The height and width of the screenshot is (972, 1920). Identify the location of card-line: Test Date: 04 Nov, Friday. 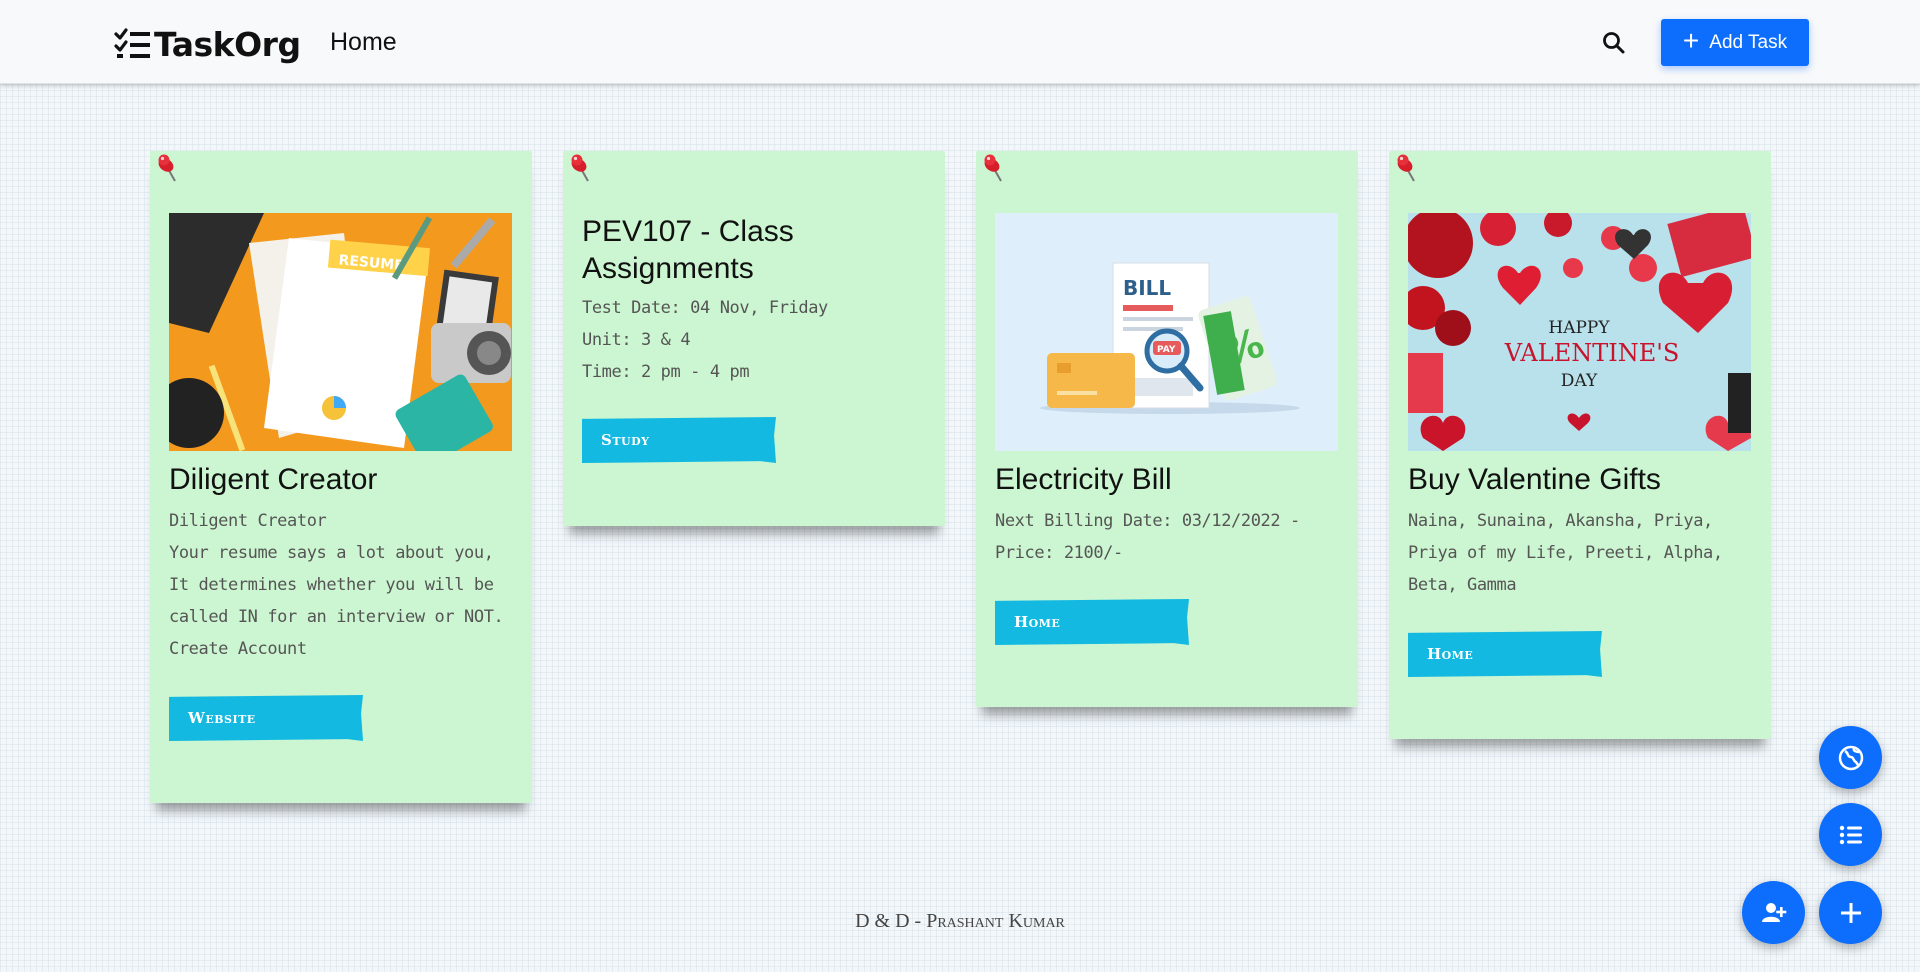
(705, 308).